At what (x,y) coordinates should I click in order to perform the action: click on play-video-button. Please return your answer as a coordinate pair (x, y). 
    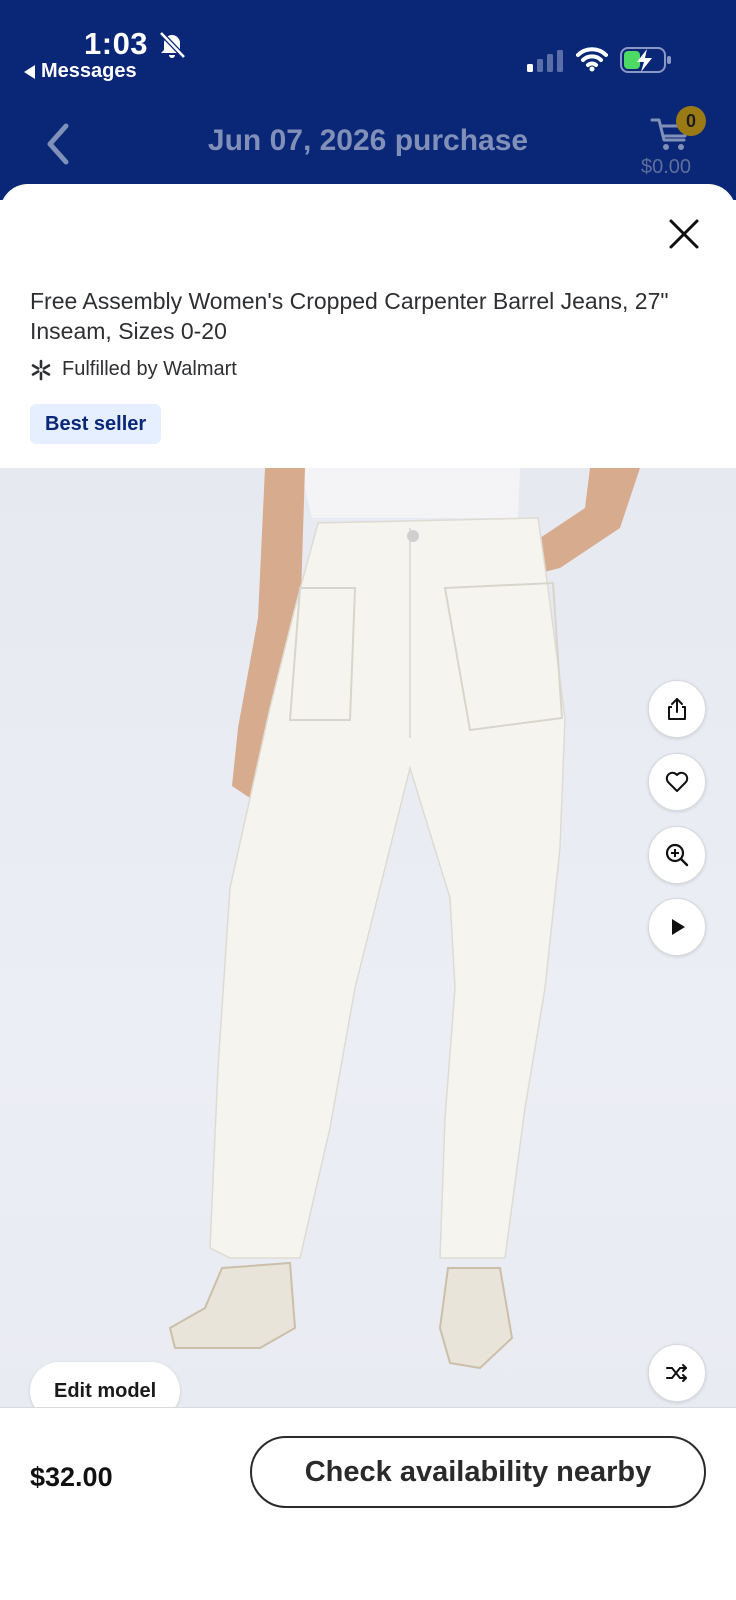
    Looking at the image, I should click on (677, 927).